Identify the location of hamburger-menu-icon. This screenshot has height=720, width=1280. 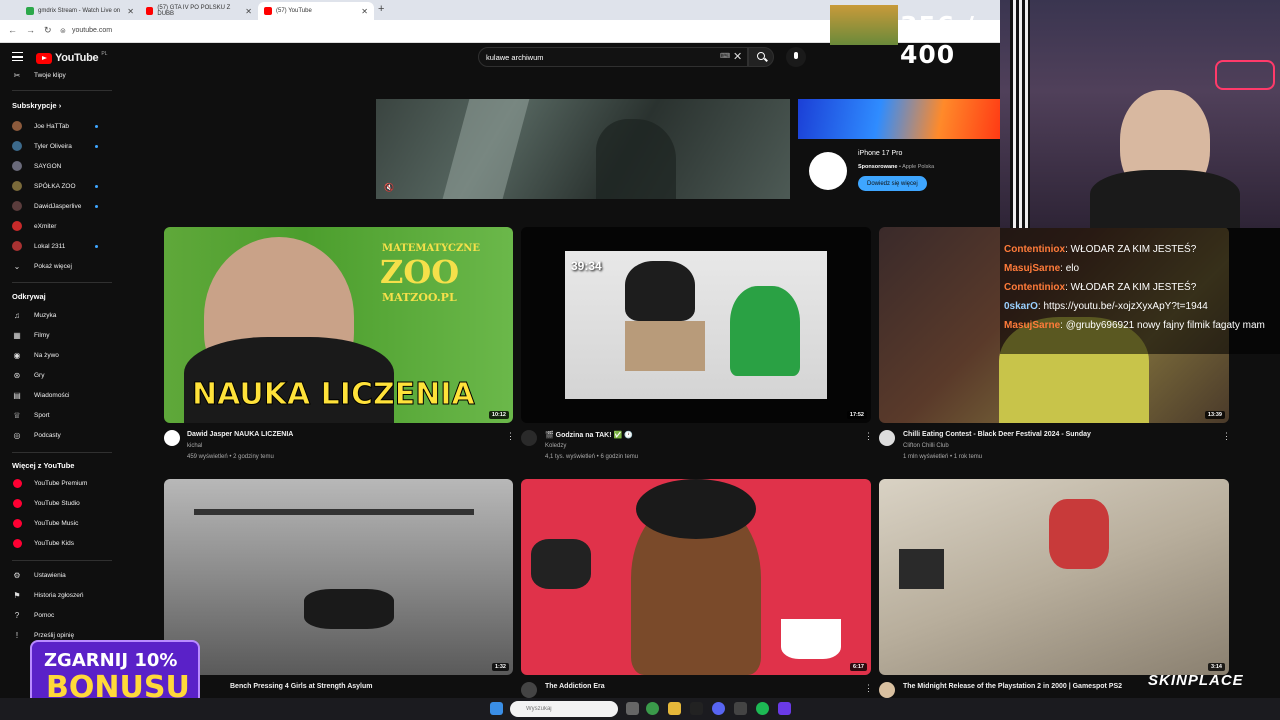
(17, 56).